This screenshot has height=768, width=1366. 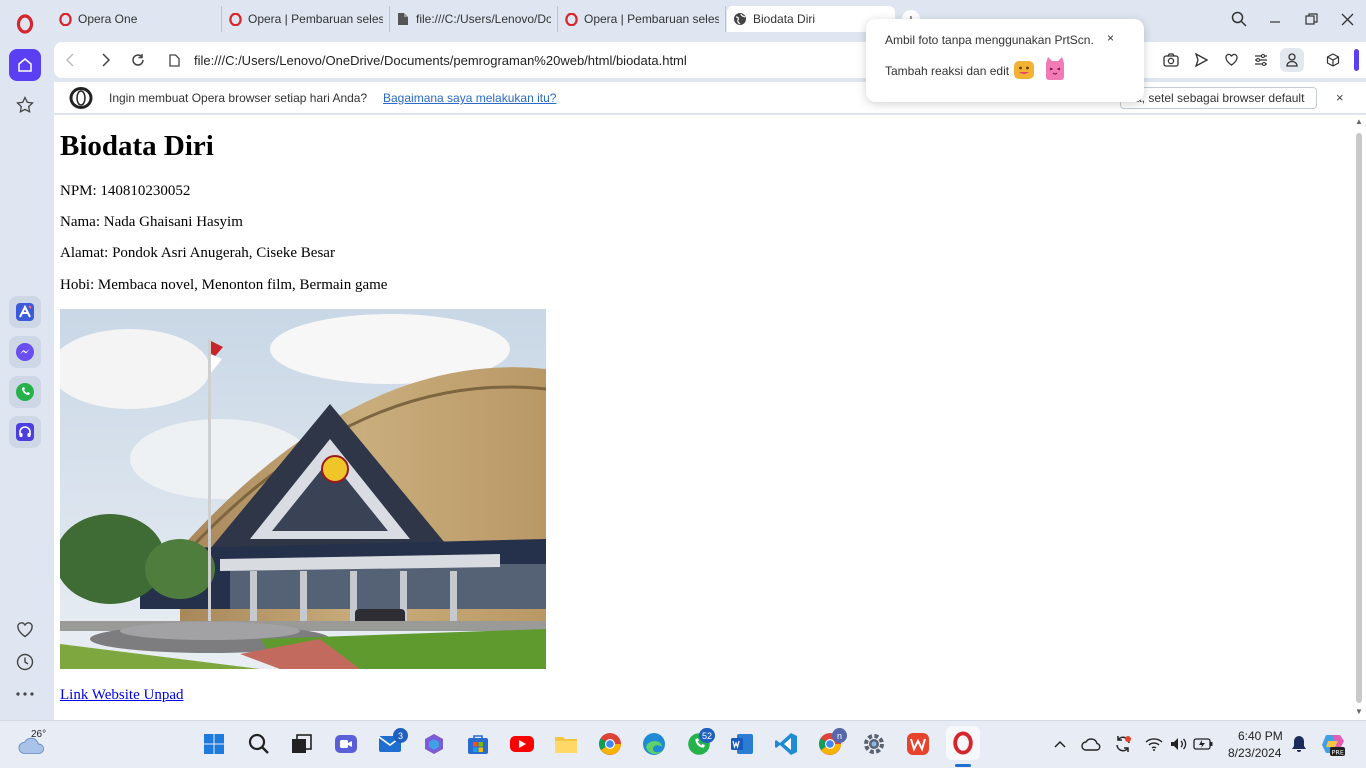 I want to click on sidebar-home, so click(x=25, y=65).